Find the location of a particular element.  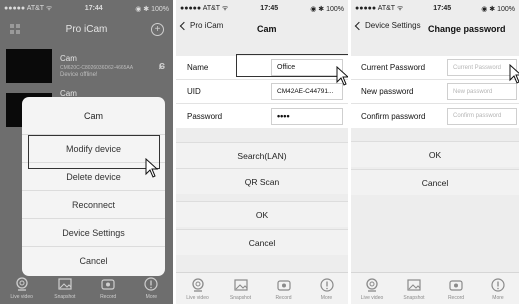

back-label: Device Settings is located at coordinates (393, 25).